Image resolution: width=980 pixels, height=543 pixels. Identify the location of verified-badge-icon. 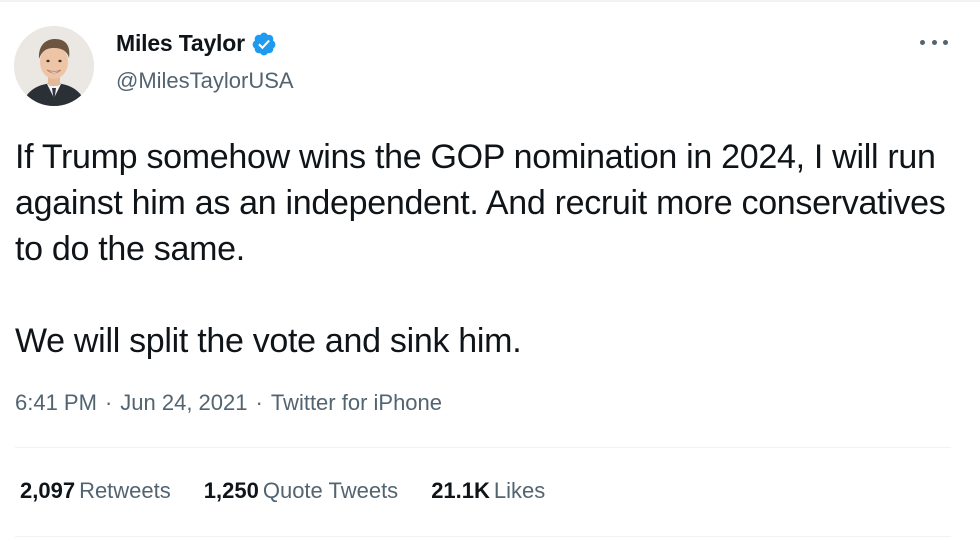
(264, 43).